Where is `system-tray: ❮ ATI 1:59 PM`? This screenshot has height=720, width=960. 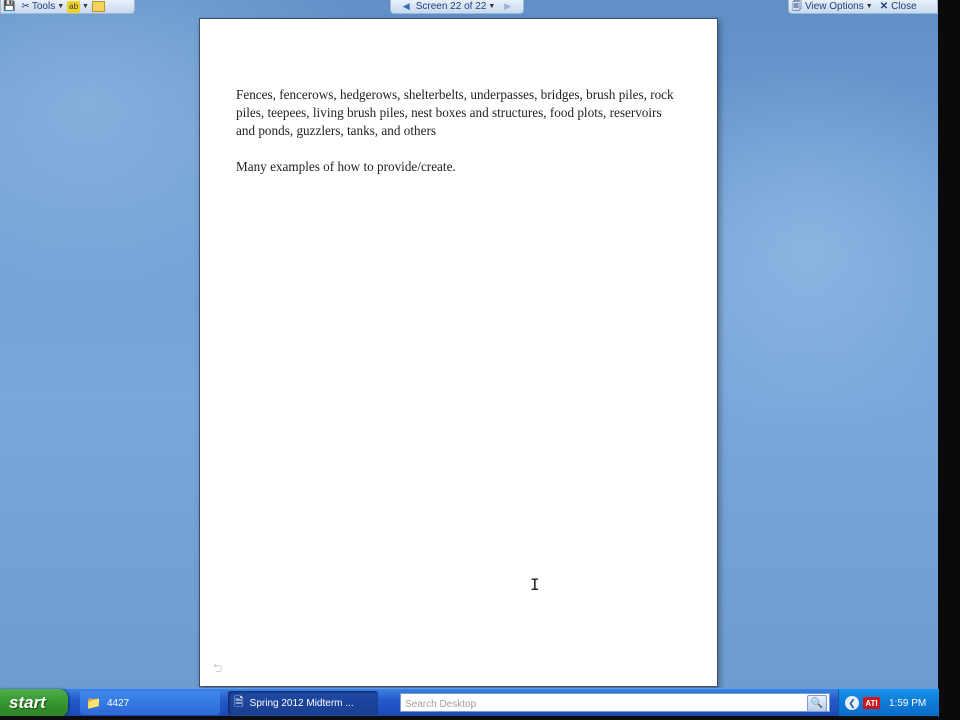 system-tray: ❮ ATI 1:59 PM is located at coordinates (888, 703).